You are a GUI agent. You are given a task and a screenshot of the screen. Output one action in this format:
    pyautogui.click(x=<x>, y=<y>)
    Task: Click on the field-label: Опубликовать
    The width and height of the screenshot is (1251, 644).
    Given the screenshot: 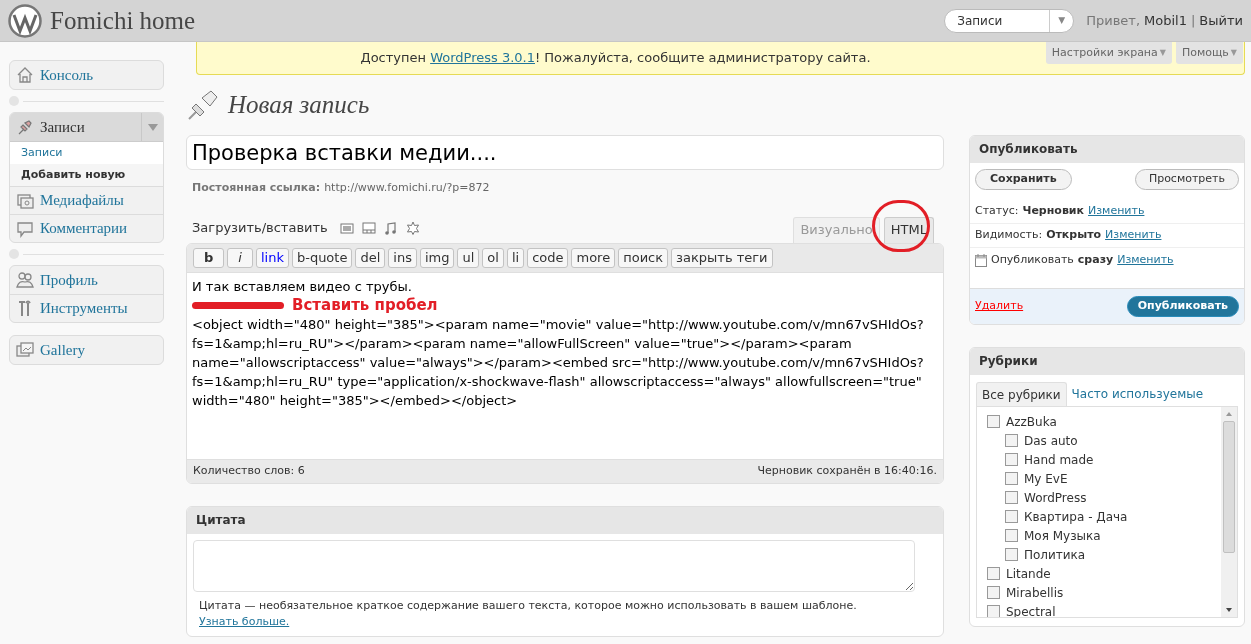 What is the action you would take?
    pyautogui.click(x=1032, y=259)
    